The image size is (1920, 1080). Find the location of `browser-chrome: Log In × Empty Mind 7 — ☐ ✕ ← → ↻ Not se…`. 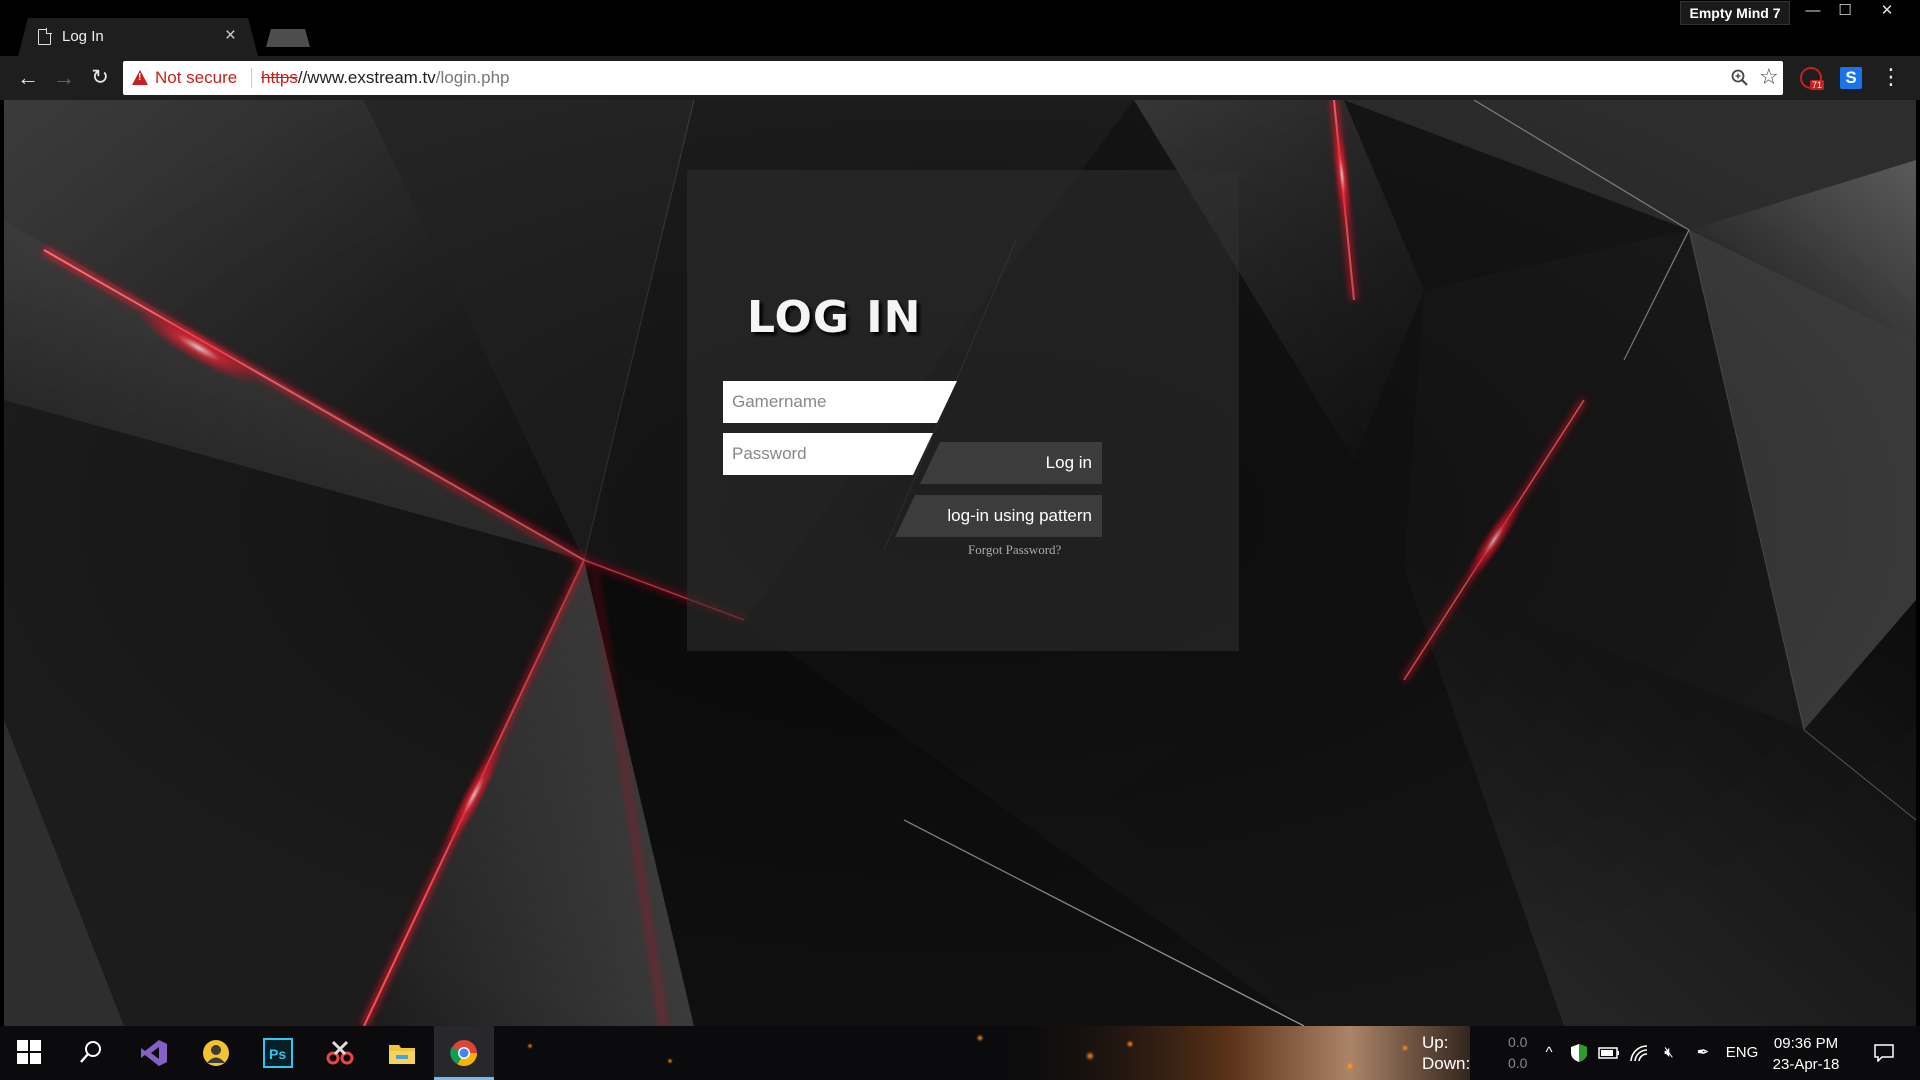

browser-chrome: Log In × Empty Mind 7 — ☐ ✕ ← → ↻ Not se… is located at coordinates (960, 50).